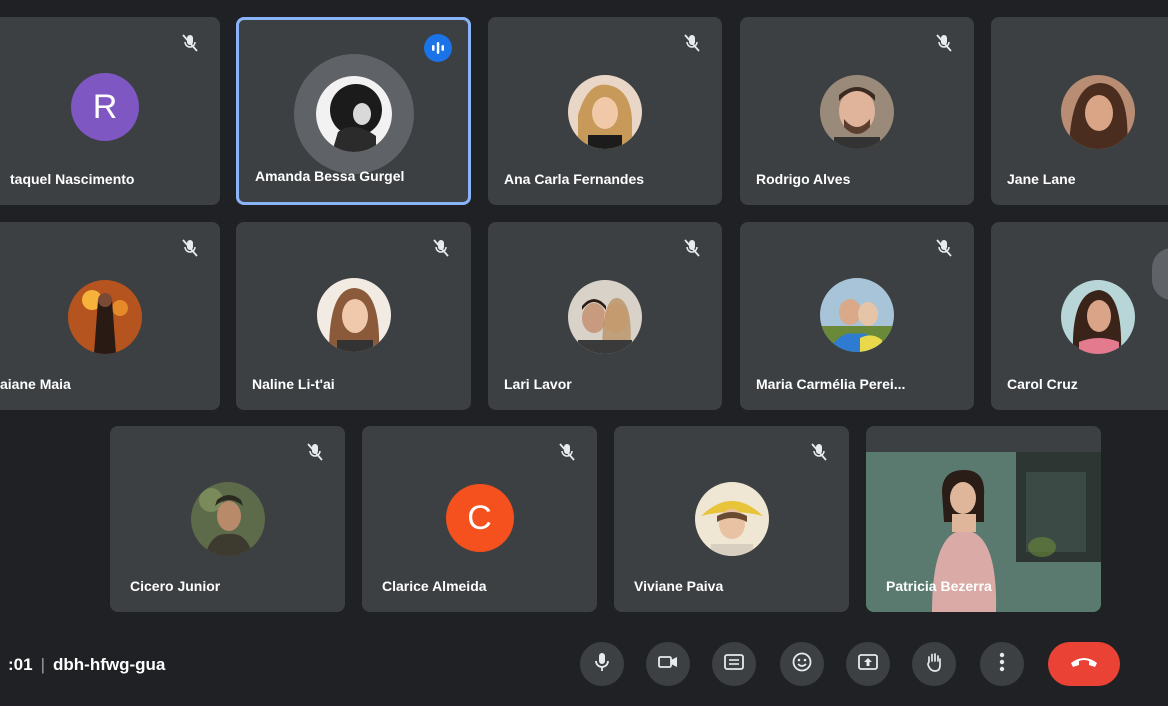  What do you see at coordinates (438, 48) in the screenshot?
I see `speaking-indicator-icon` at bounding box center [438, 48].